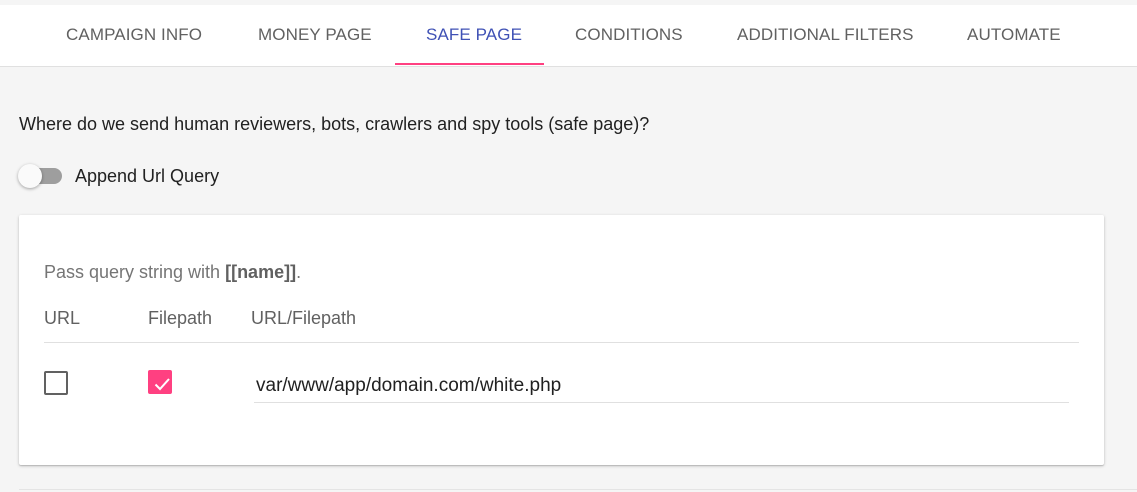 The width and height of the screenshot is (1137, 492). I want to click on column-header-url-filepath: URL/Filepath, so click(304, 318).